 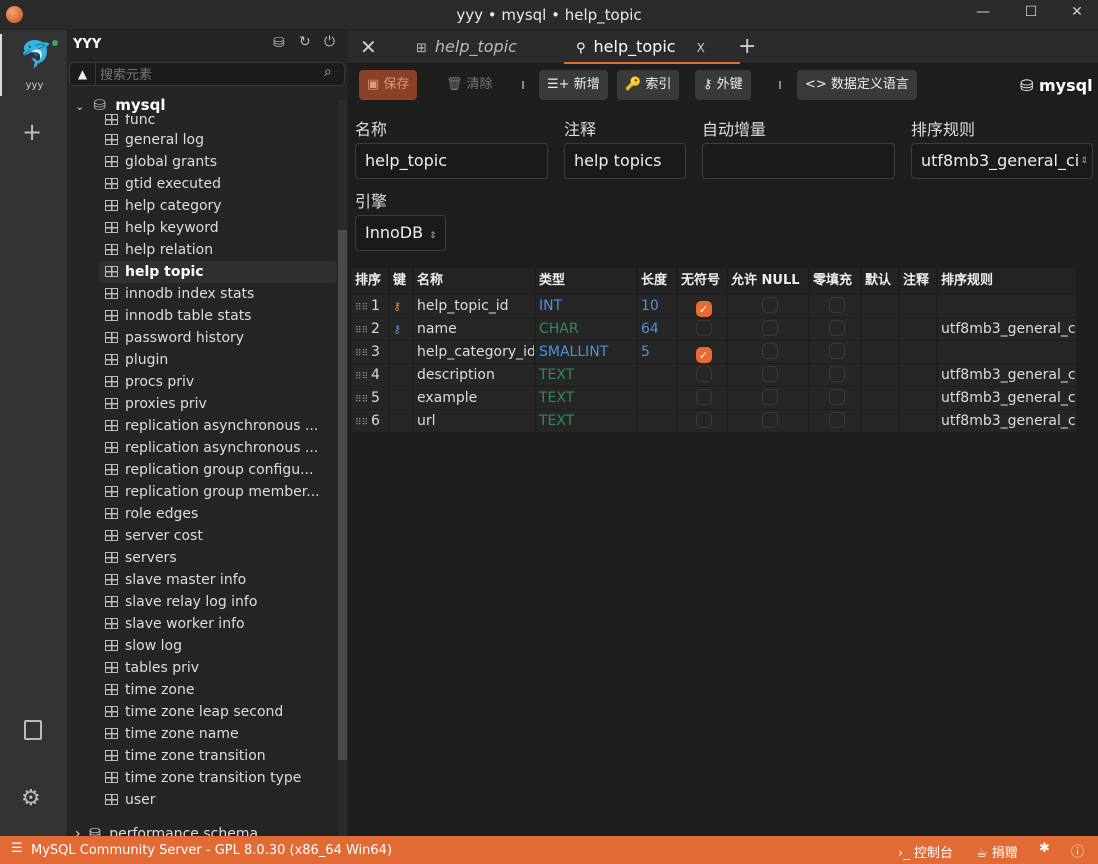 I want to click on table-item: help category, so click(x=227, y=206).